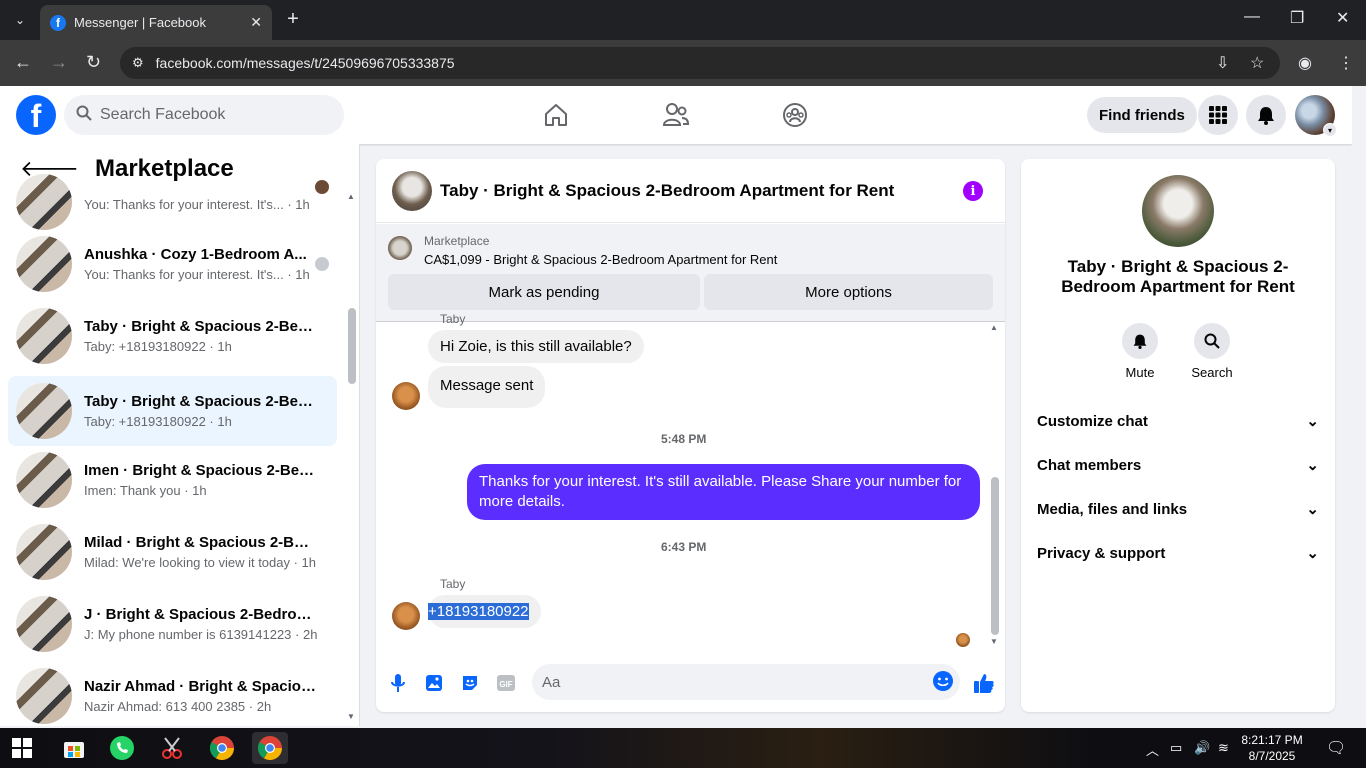  Describe the element at coordinates (984, 683) in the screenshot. I see `thumbs-up-icon` at that location.